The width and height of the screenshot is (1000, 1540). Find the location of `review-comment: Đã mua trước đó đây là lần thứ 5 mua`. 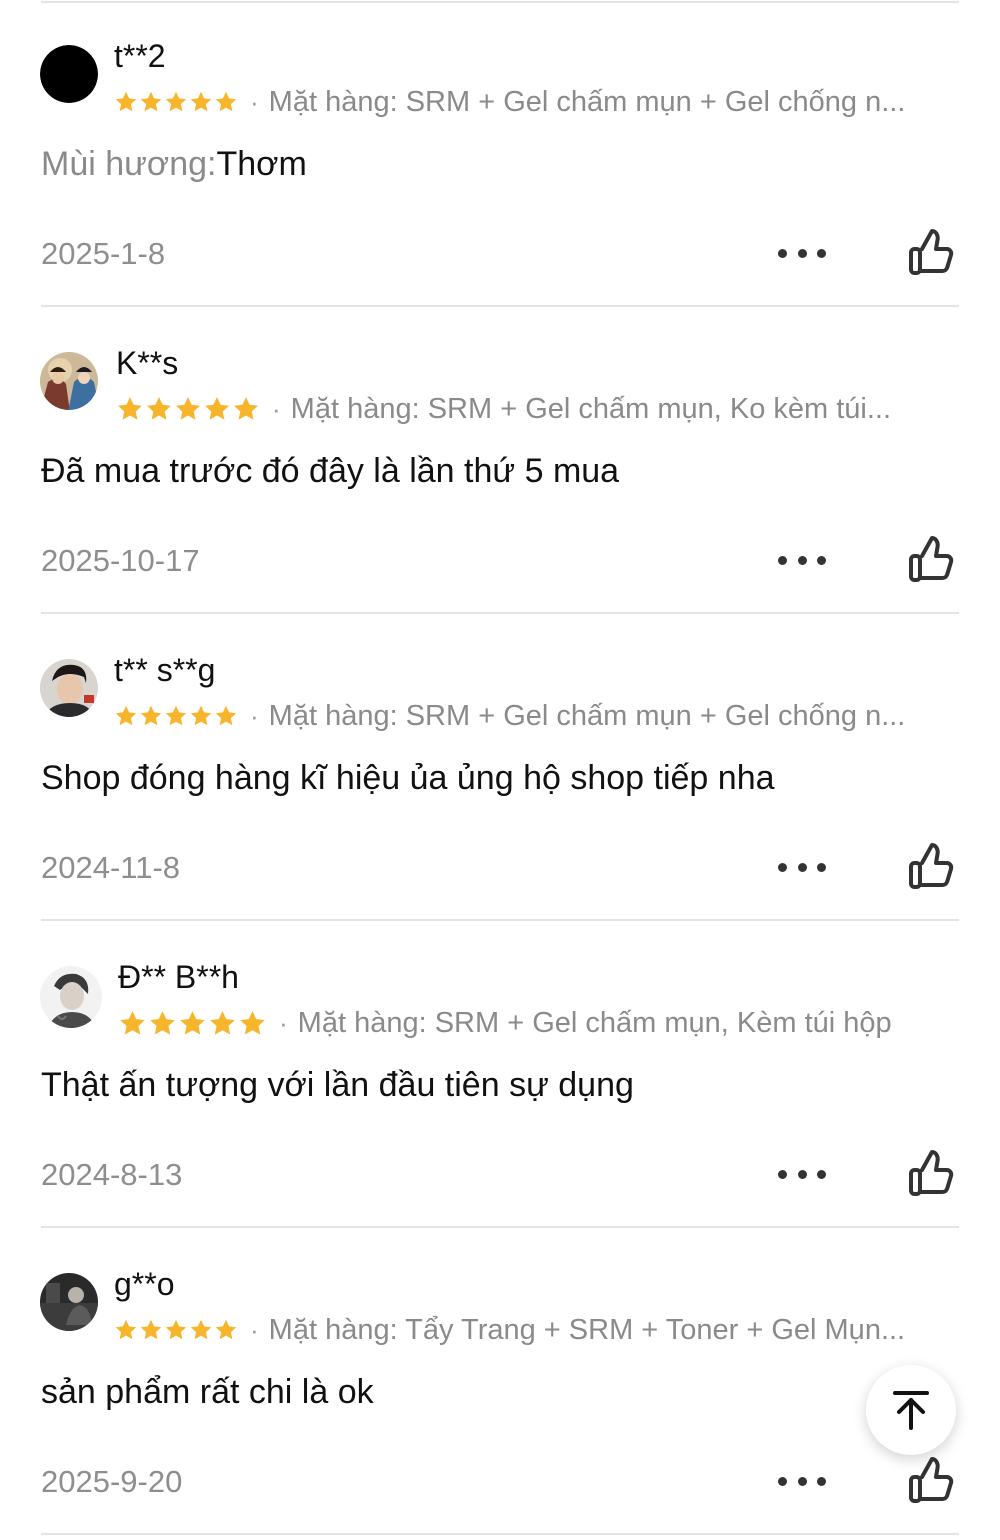

review-comment: Đã mua trước đó đây là lần thứ 5 mua is located at coordinates (330, 471).